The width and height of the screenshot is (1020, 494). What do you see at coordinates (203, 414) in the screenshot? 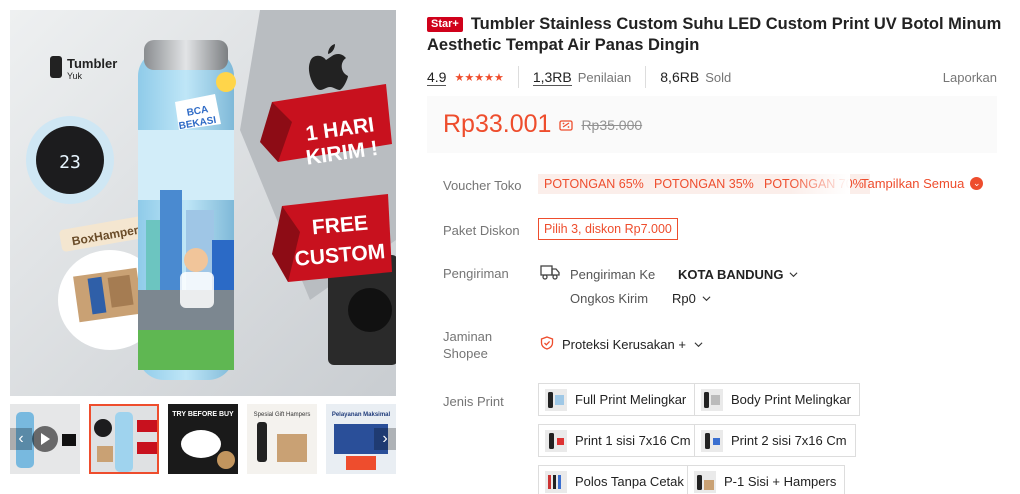
I see `svg-text: TRY BEFORE BUY` at bounding box center [203, 414].